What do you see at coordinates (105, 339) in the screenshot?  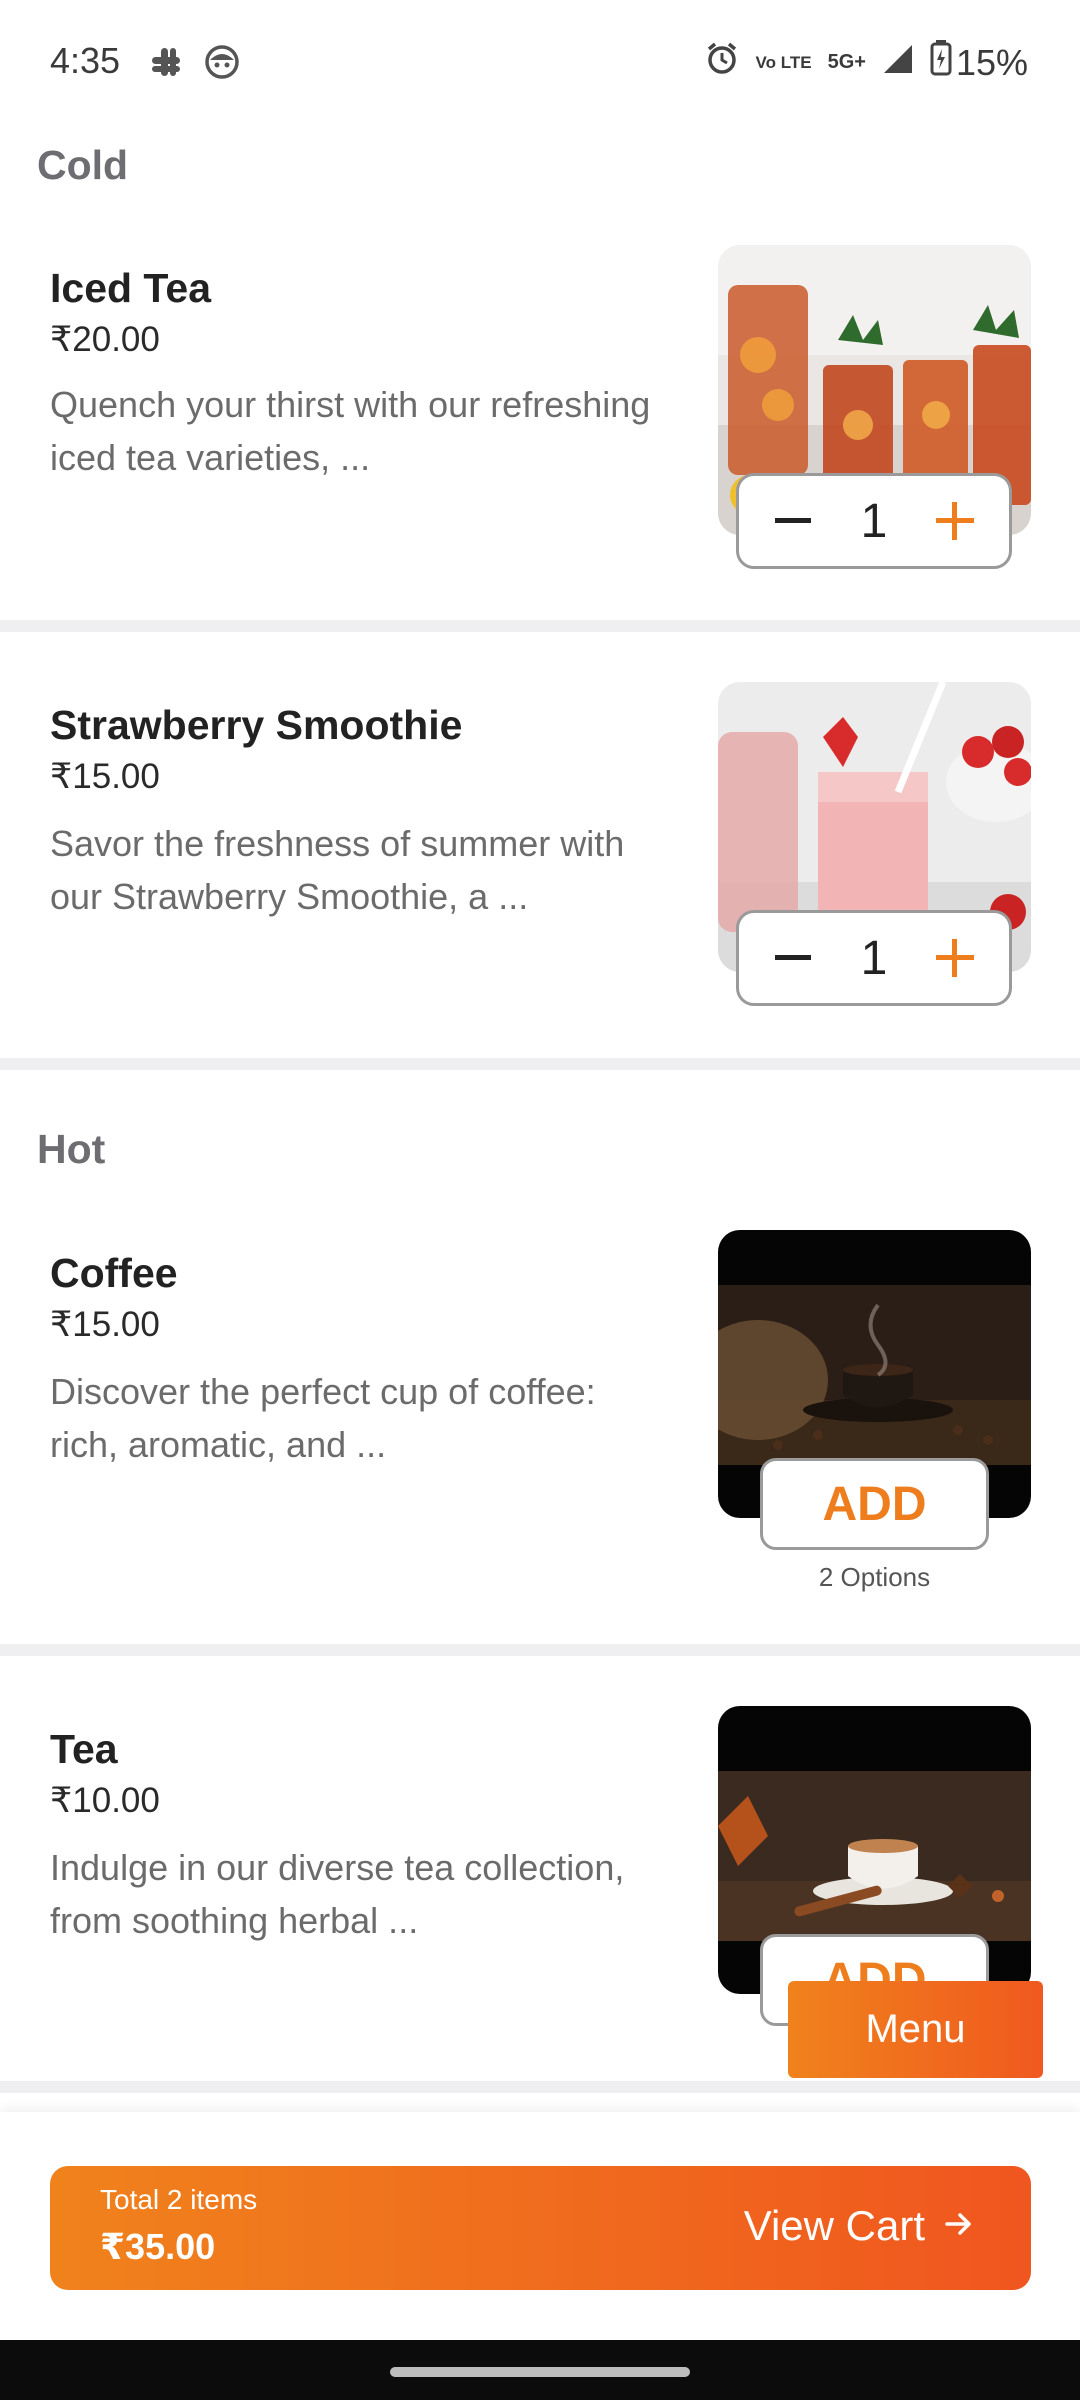 I see `item-price: ₹20.00` at bounding box center [105, 339].